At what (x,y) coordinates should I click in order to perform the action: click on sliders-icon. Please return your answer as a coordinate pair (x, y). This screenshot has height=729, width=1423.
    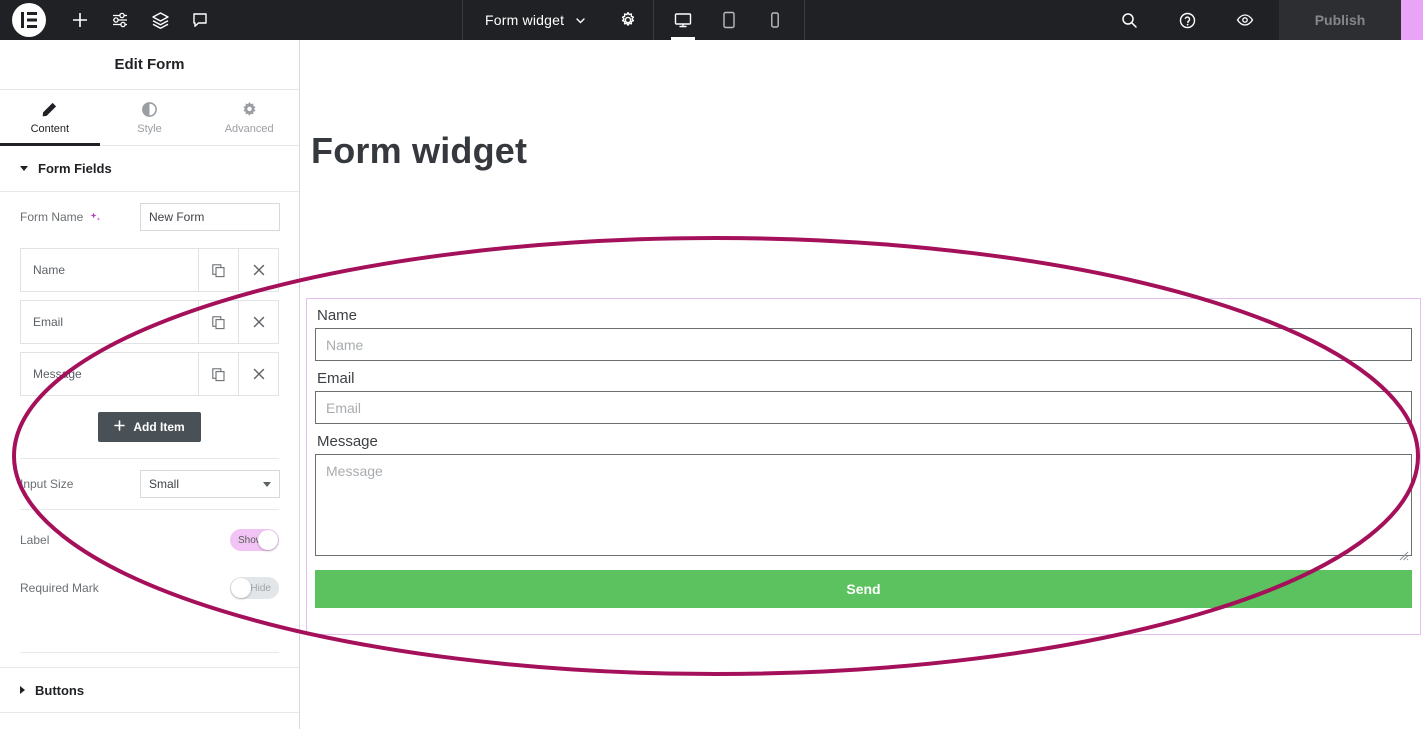
    Looking at the image, I should click on (120, 20).